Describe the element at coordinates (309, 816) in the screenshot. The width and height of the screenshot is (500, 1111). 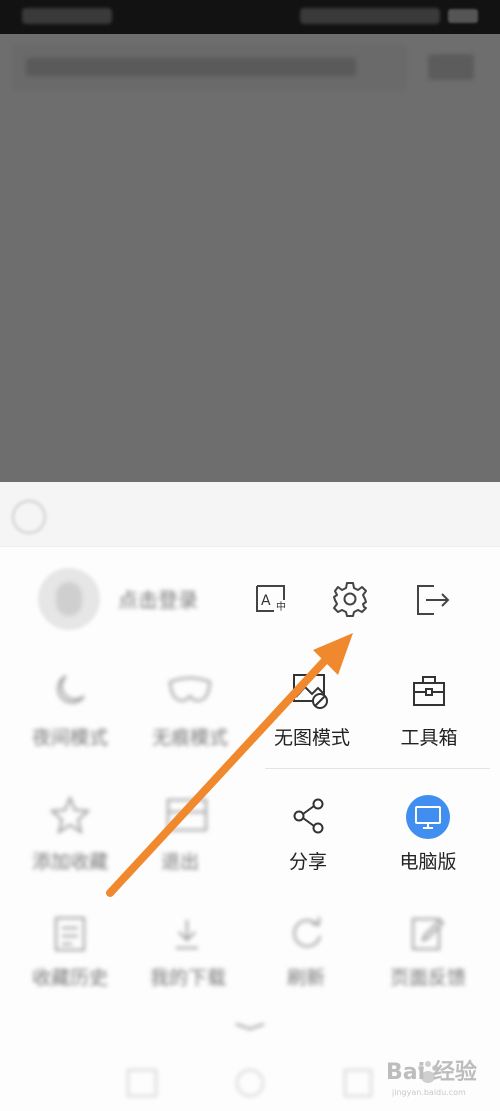
I see `share-icon` at that location.